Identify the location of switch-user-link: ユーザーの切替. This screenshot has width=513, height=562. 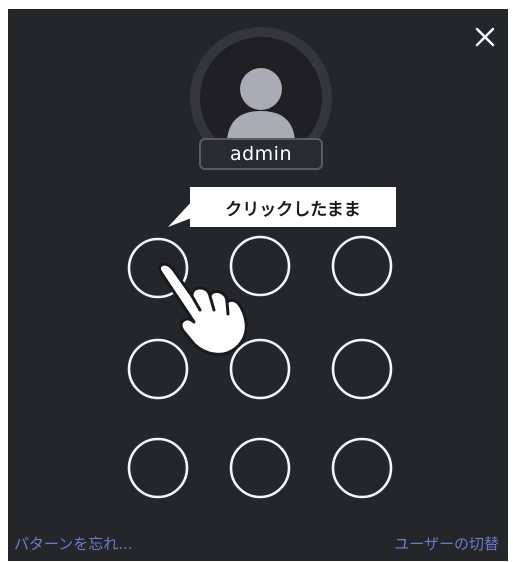
(446, 544).